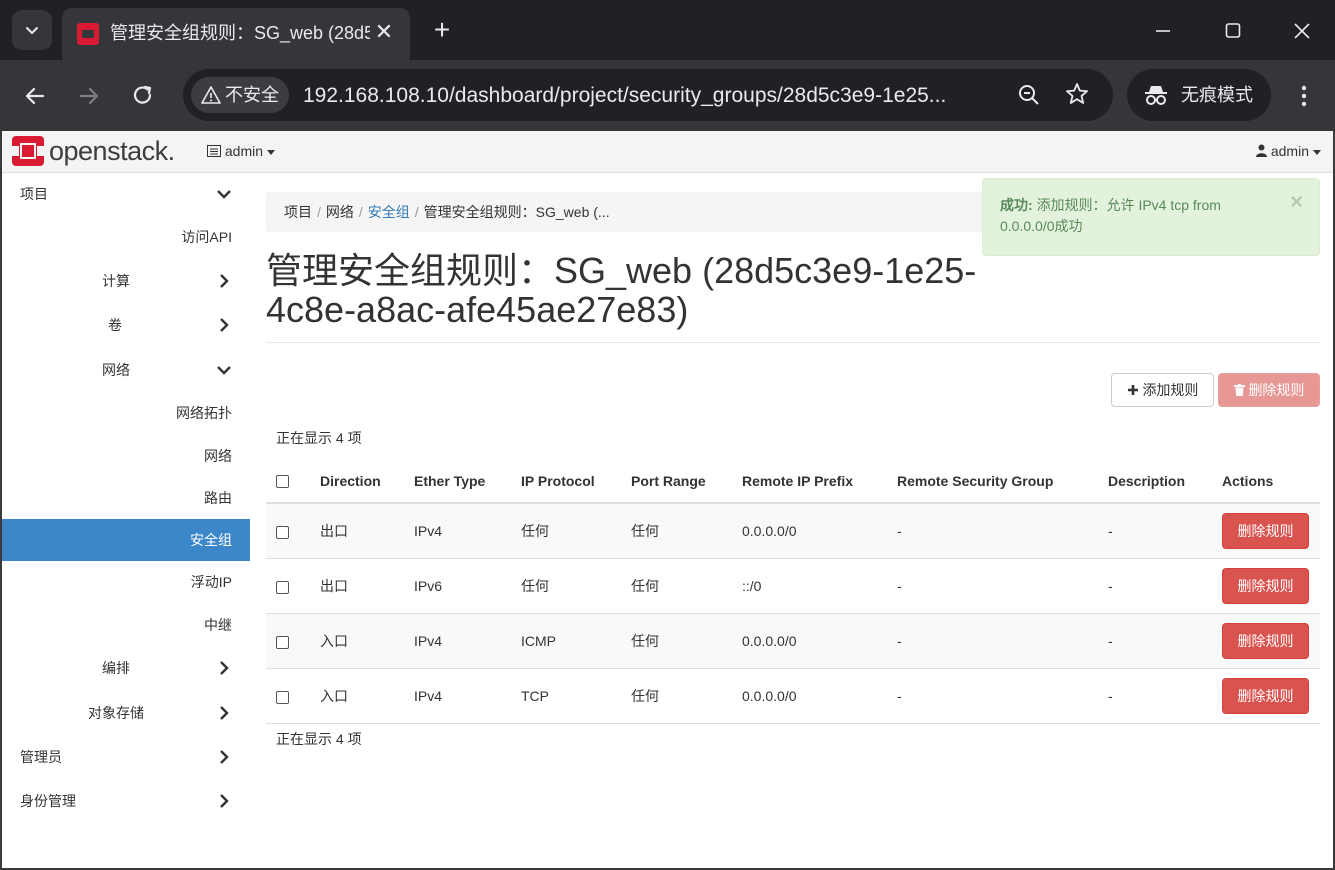 The height and width of the screenshot is (870, 1335). I want to click on col-ether-type: Ether Type, so click(457, 481).